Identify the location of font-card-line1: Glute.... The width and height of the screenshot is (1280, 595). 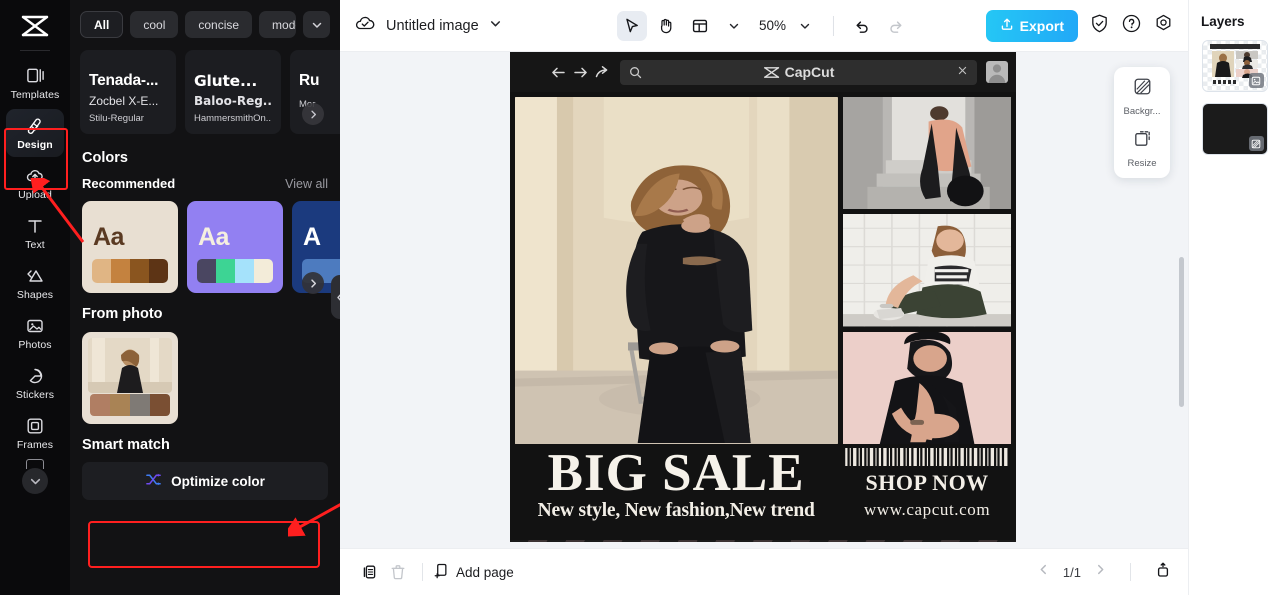
(226, 81).